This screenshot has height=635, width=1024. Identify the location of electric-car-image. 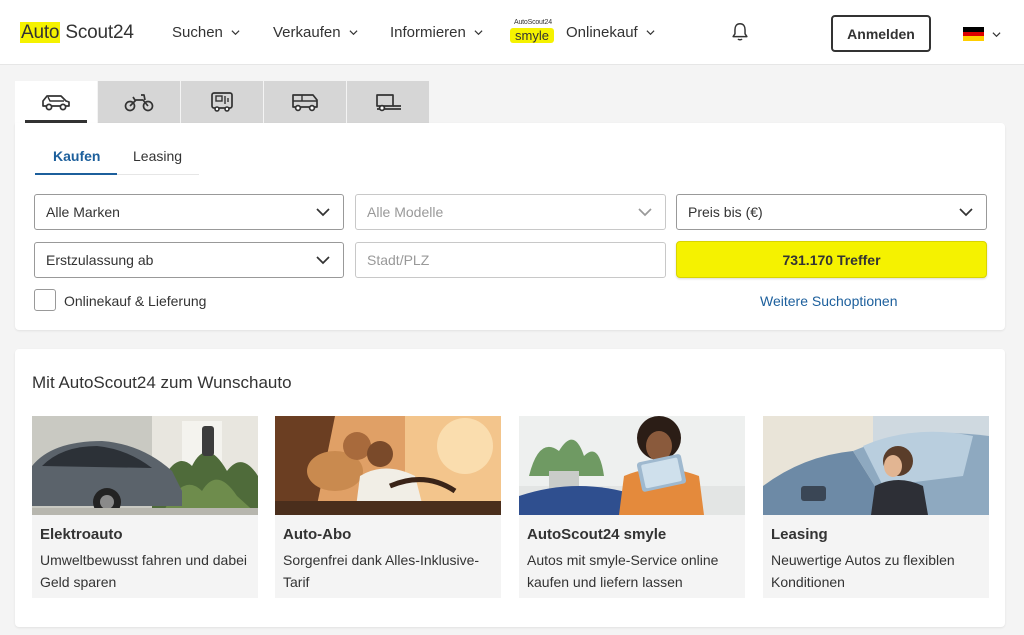
(145, 465).